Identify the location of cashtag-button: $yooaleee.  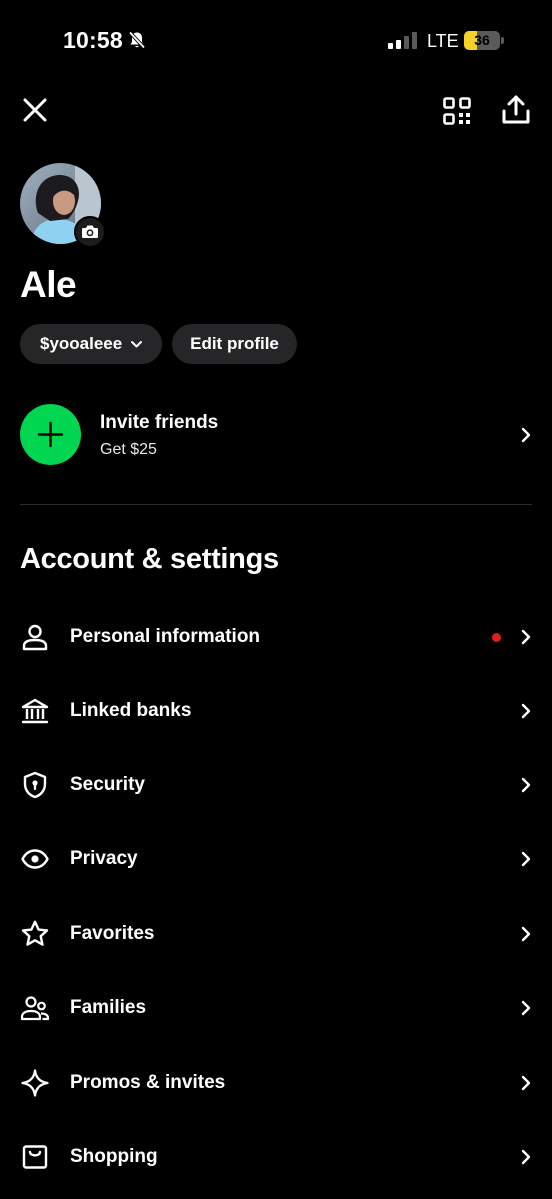
(91, 344).